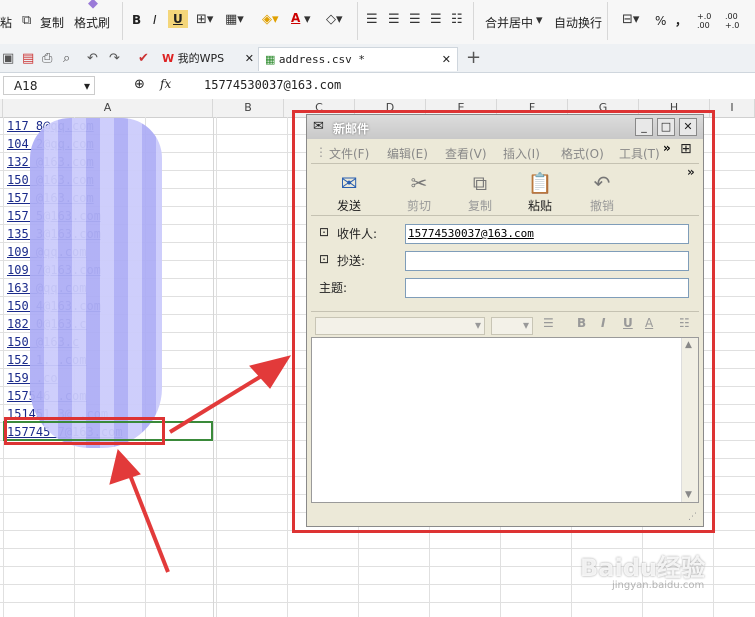 This screenshot has width=755, height=617. I want to click on arrow-to-cell-line, so click(148, 521).